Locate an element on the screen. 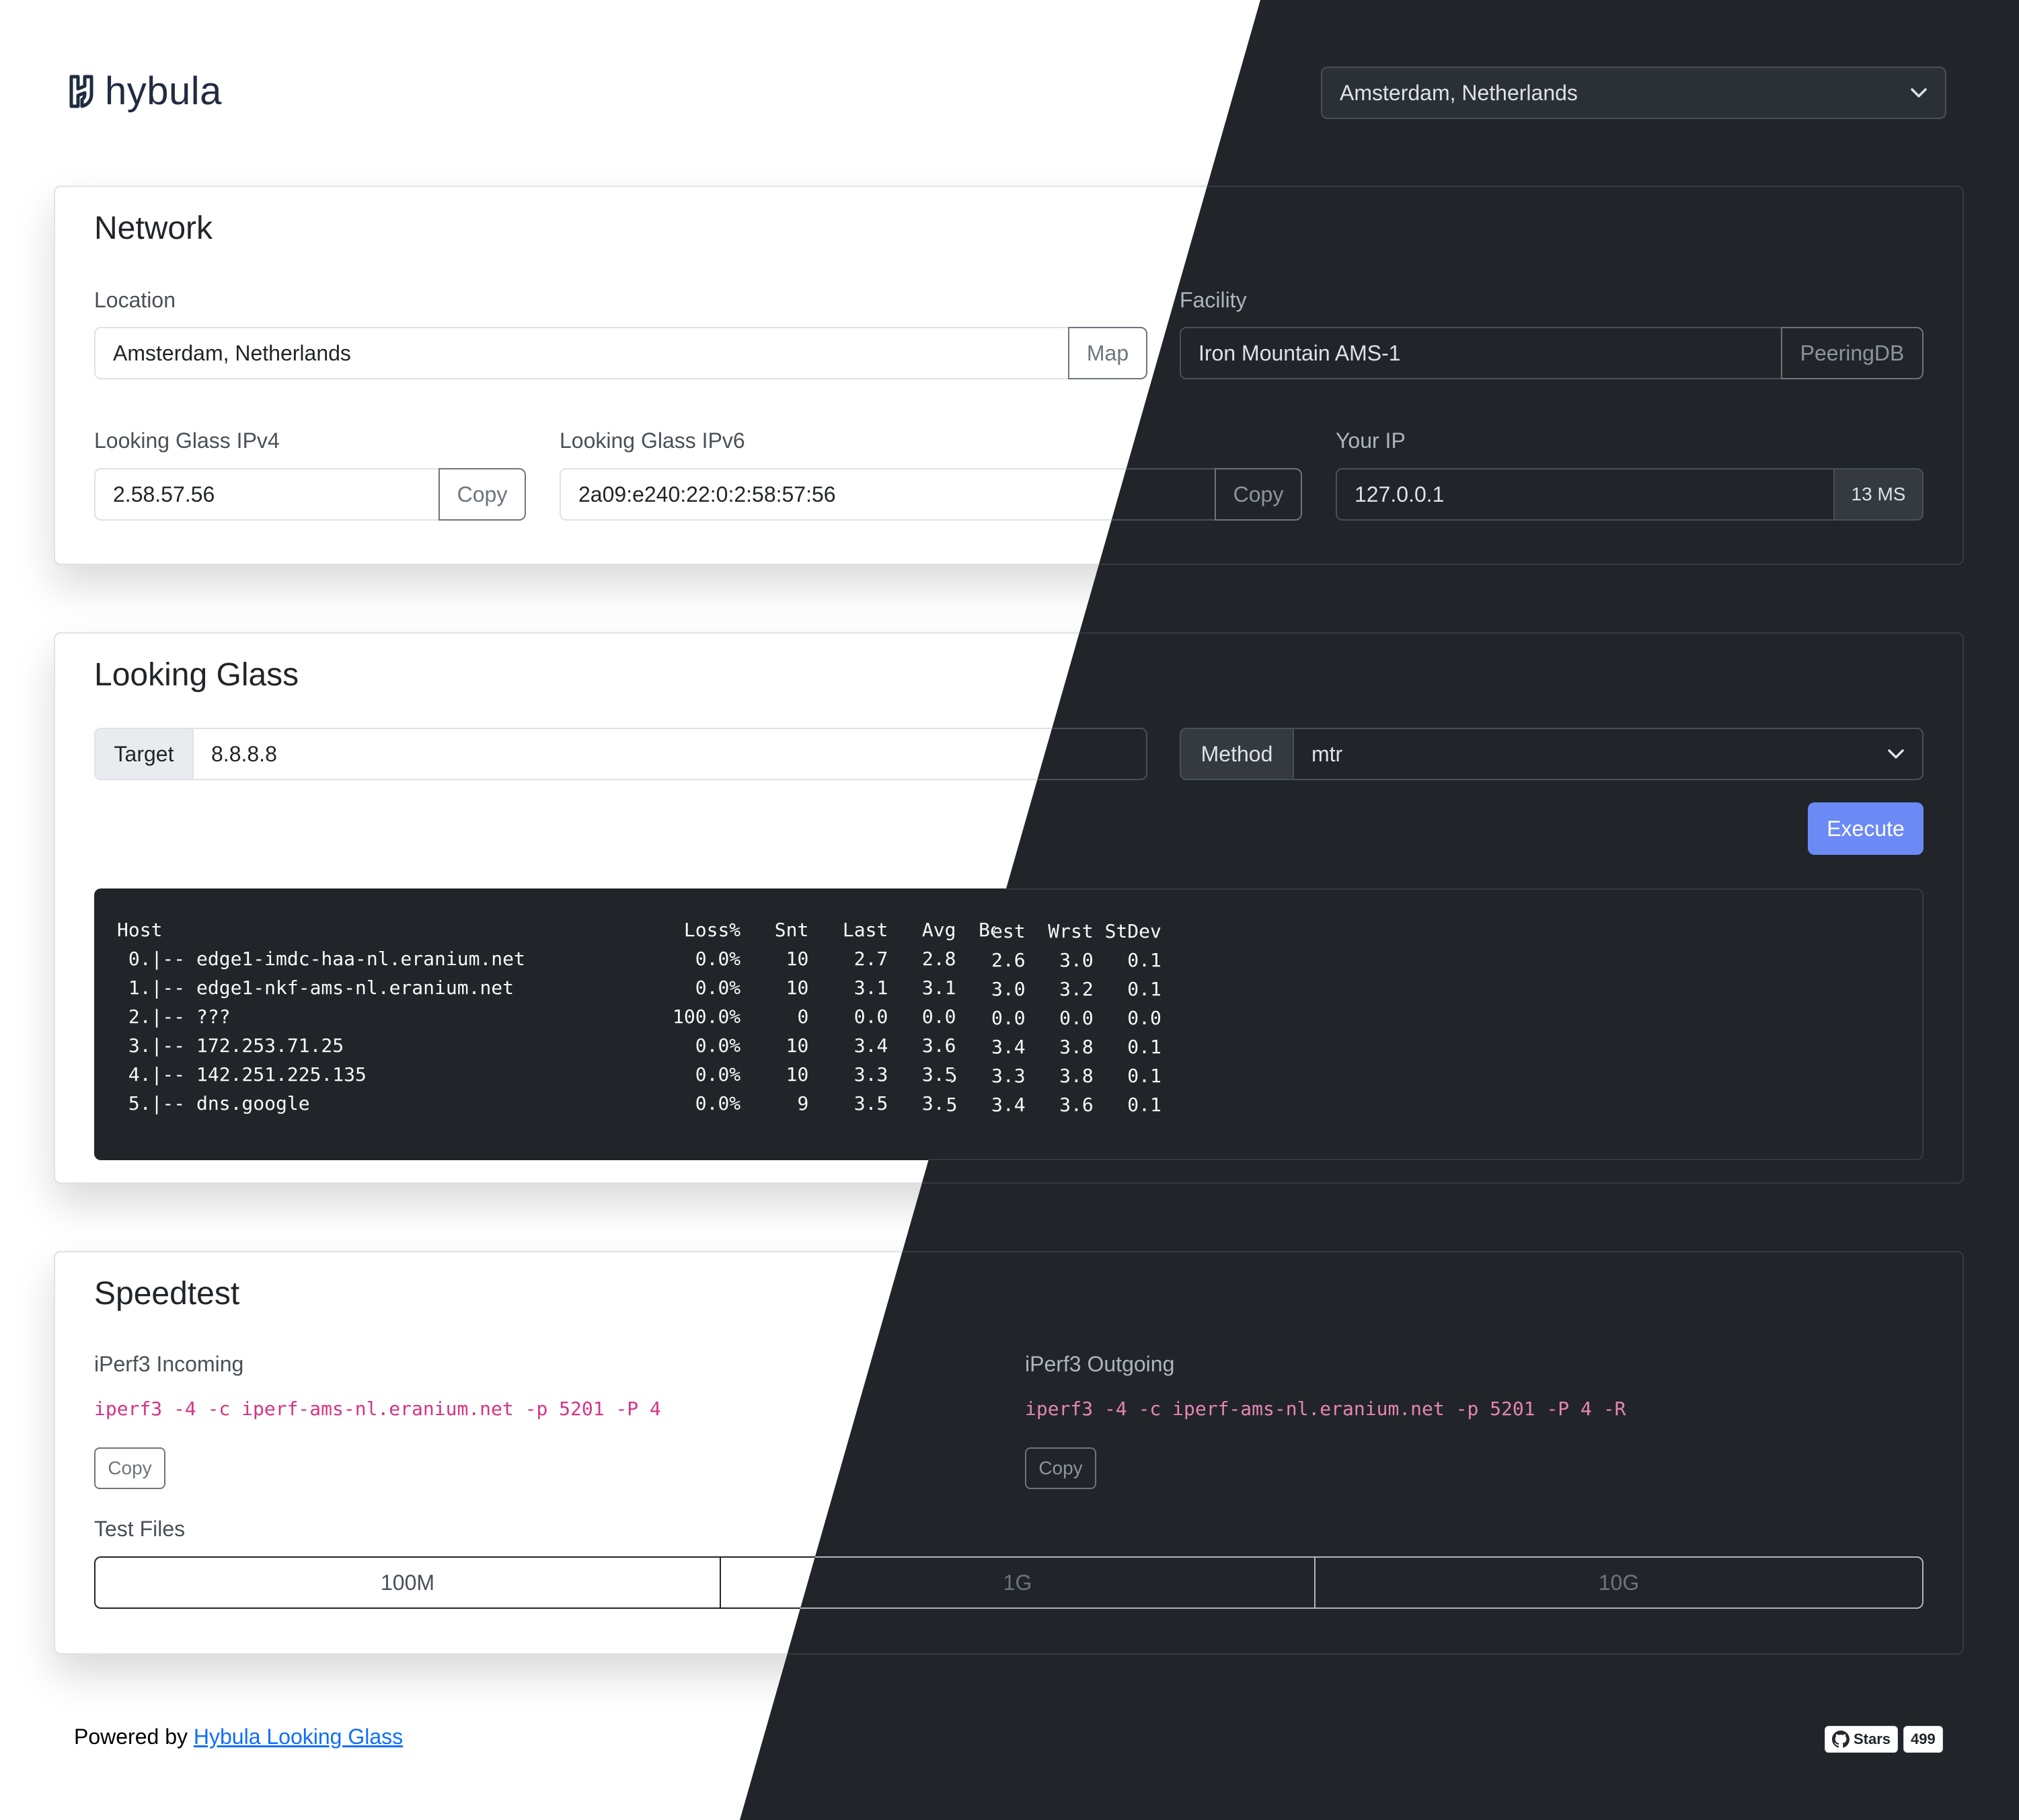  ipv6-copy-button: Copy is located at coordinates (1258, 495).